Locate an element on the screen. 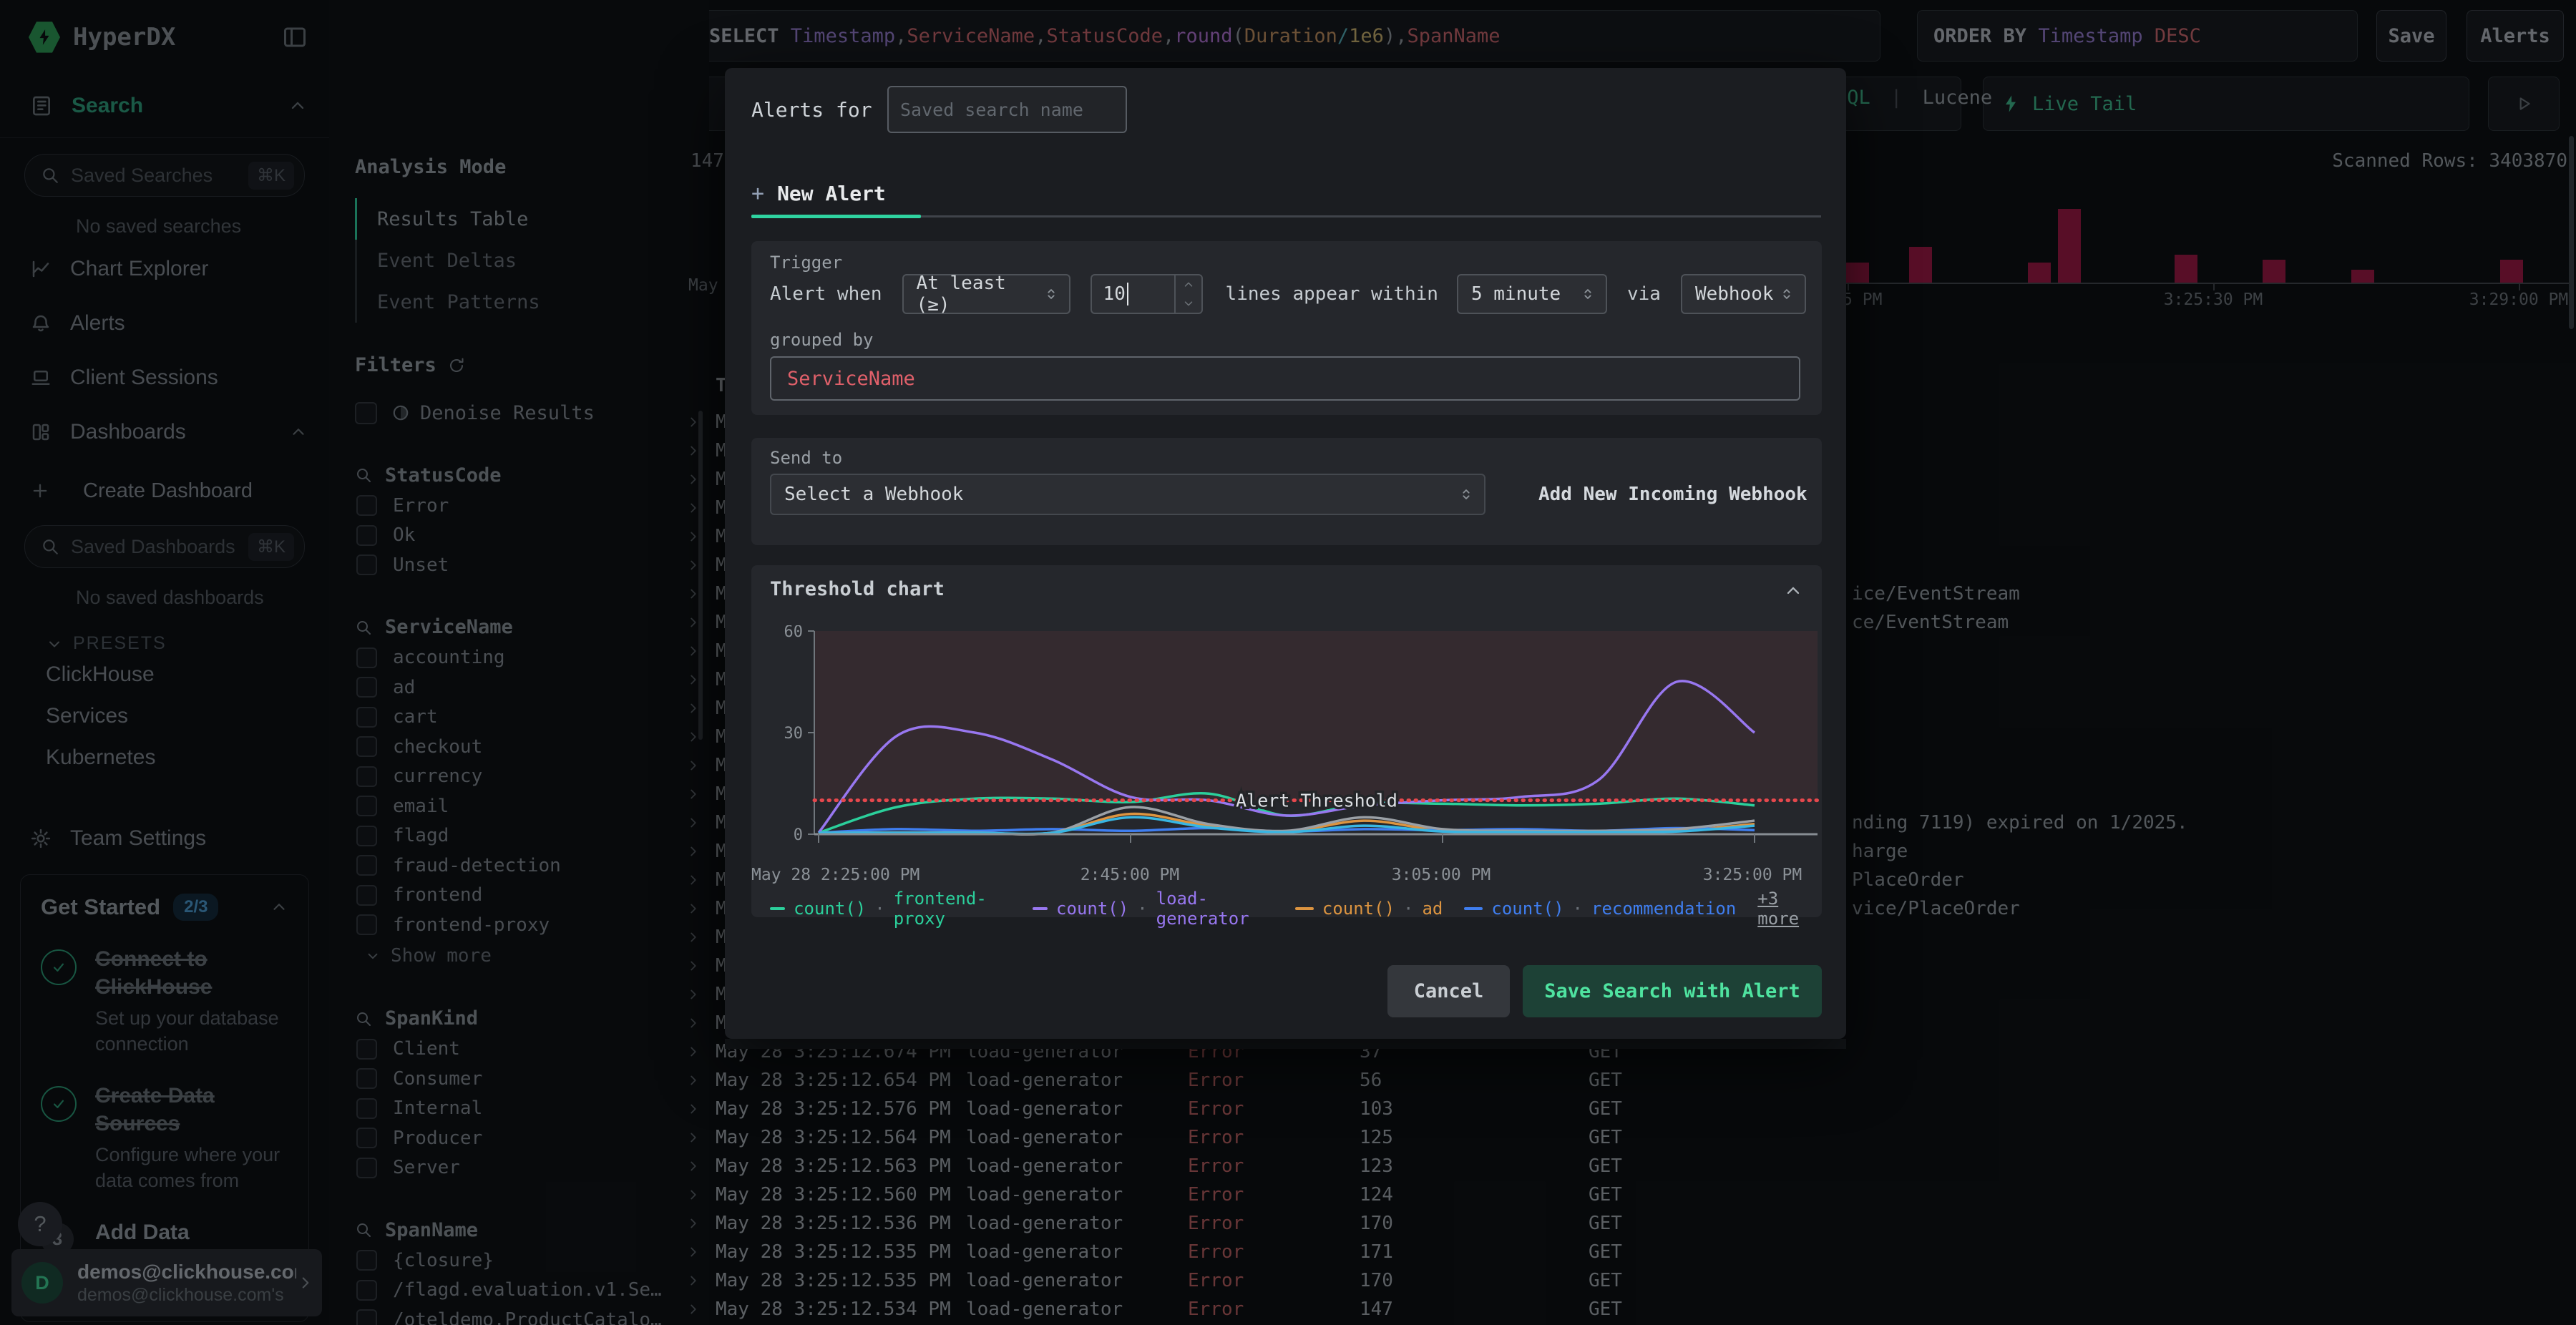 Image resolution: width=2576 pixels, height=1325 pixels. filter-option-currency: currency is located at coordinates (532, 777).